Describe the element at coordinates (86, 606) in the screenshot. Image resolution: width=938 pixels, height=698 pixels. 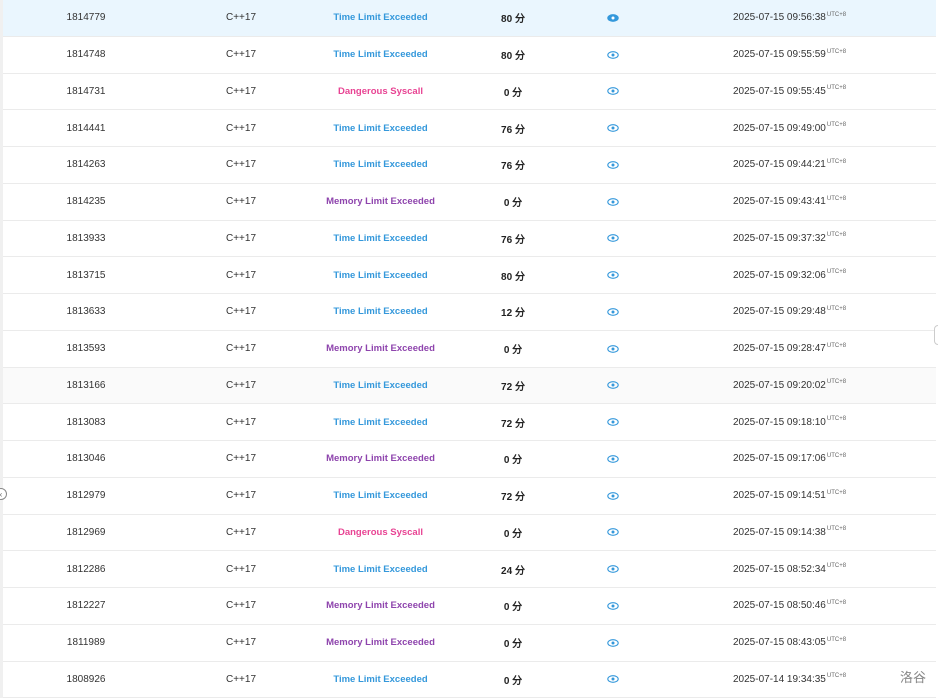
I see `submission-id: 1812227` at that location.